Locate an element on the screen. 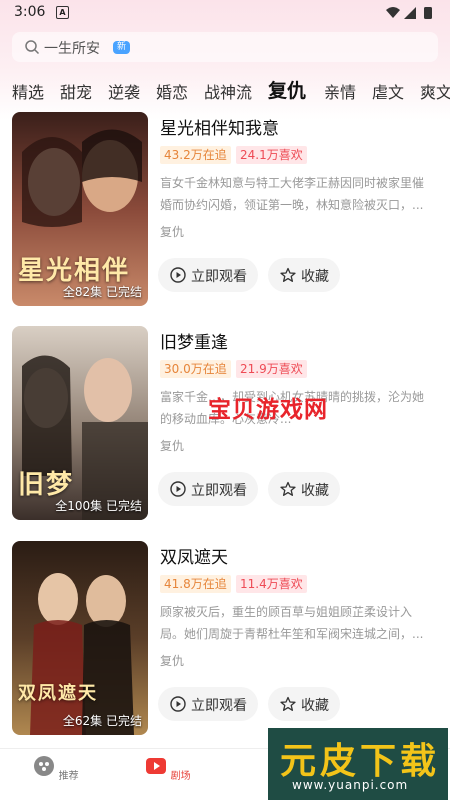 The height and width of the screenshot is (801, 450). drama-poster: 旧梦 全100集 已完结 is located at coordinates (80, 423).